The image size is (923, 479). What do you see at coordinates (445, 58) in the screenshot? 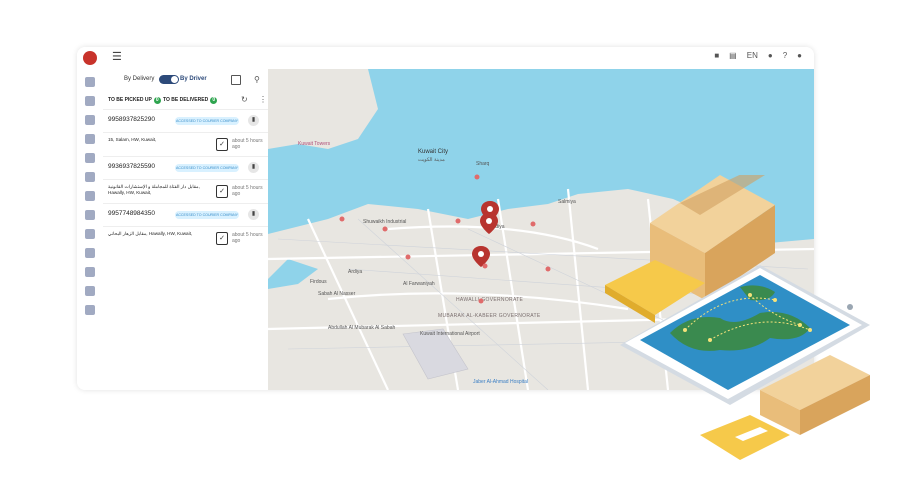
I see `top-bar: ☰ ■ ▤ EN ● ? ●` at bounding box center [445, 58].